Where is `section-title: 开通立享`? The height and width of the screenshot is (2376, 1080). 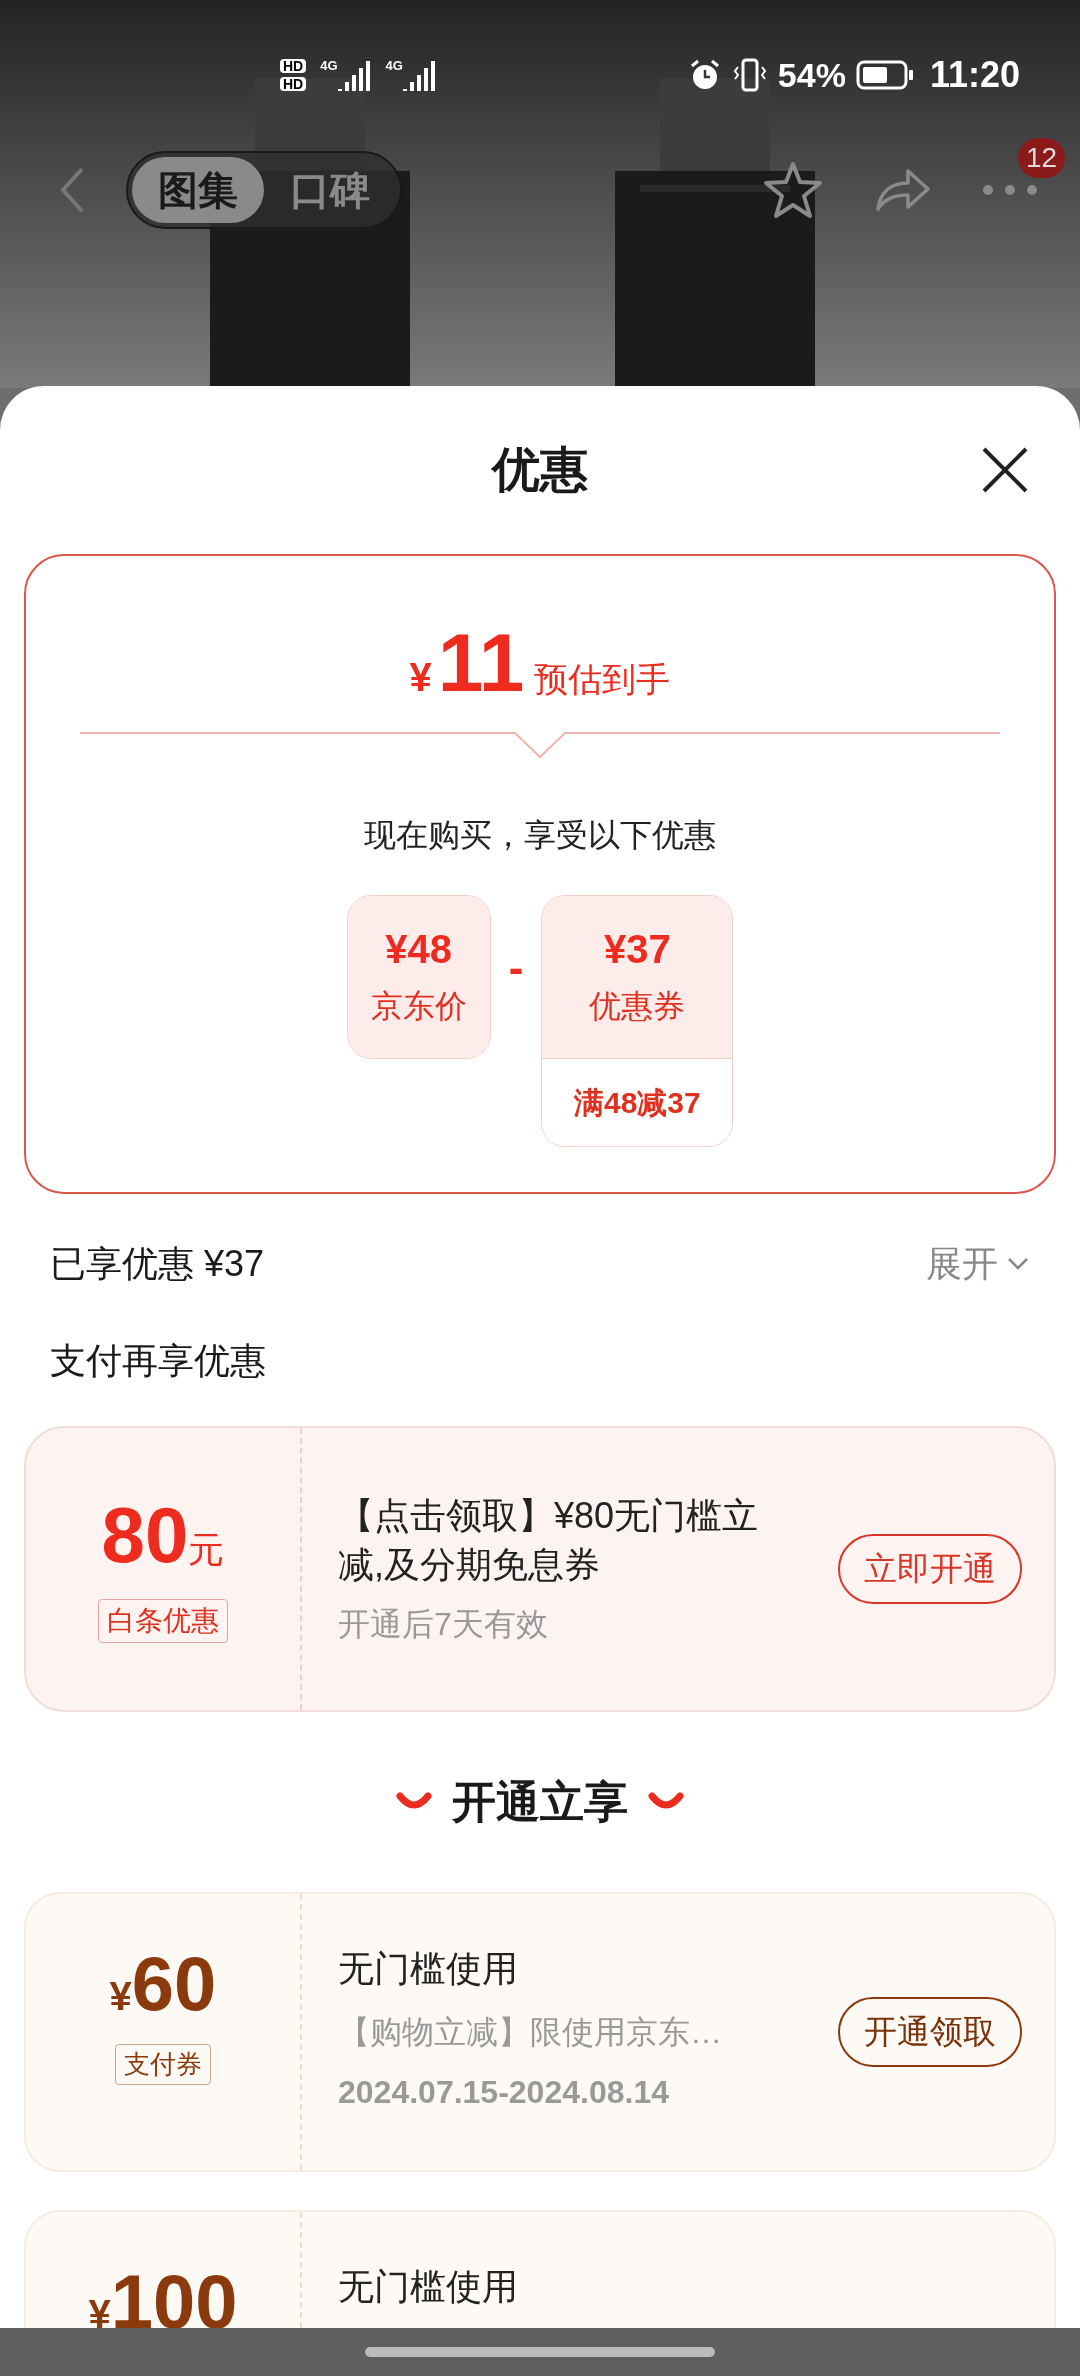
section-title: 开通立享 is located at coordinates (540, 1802).